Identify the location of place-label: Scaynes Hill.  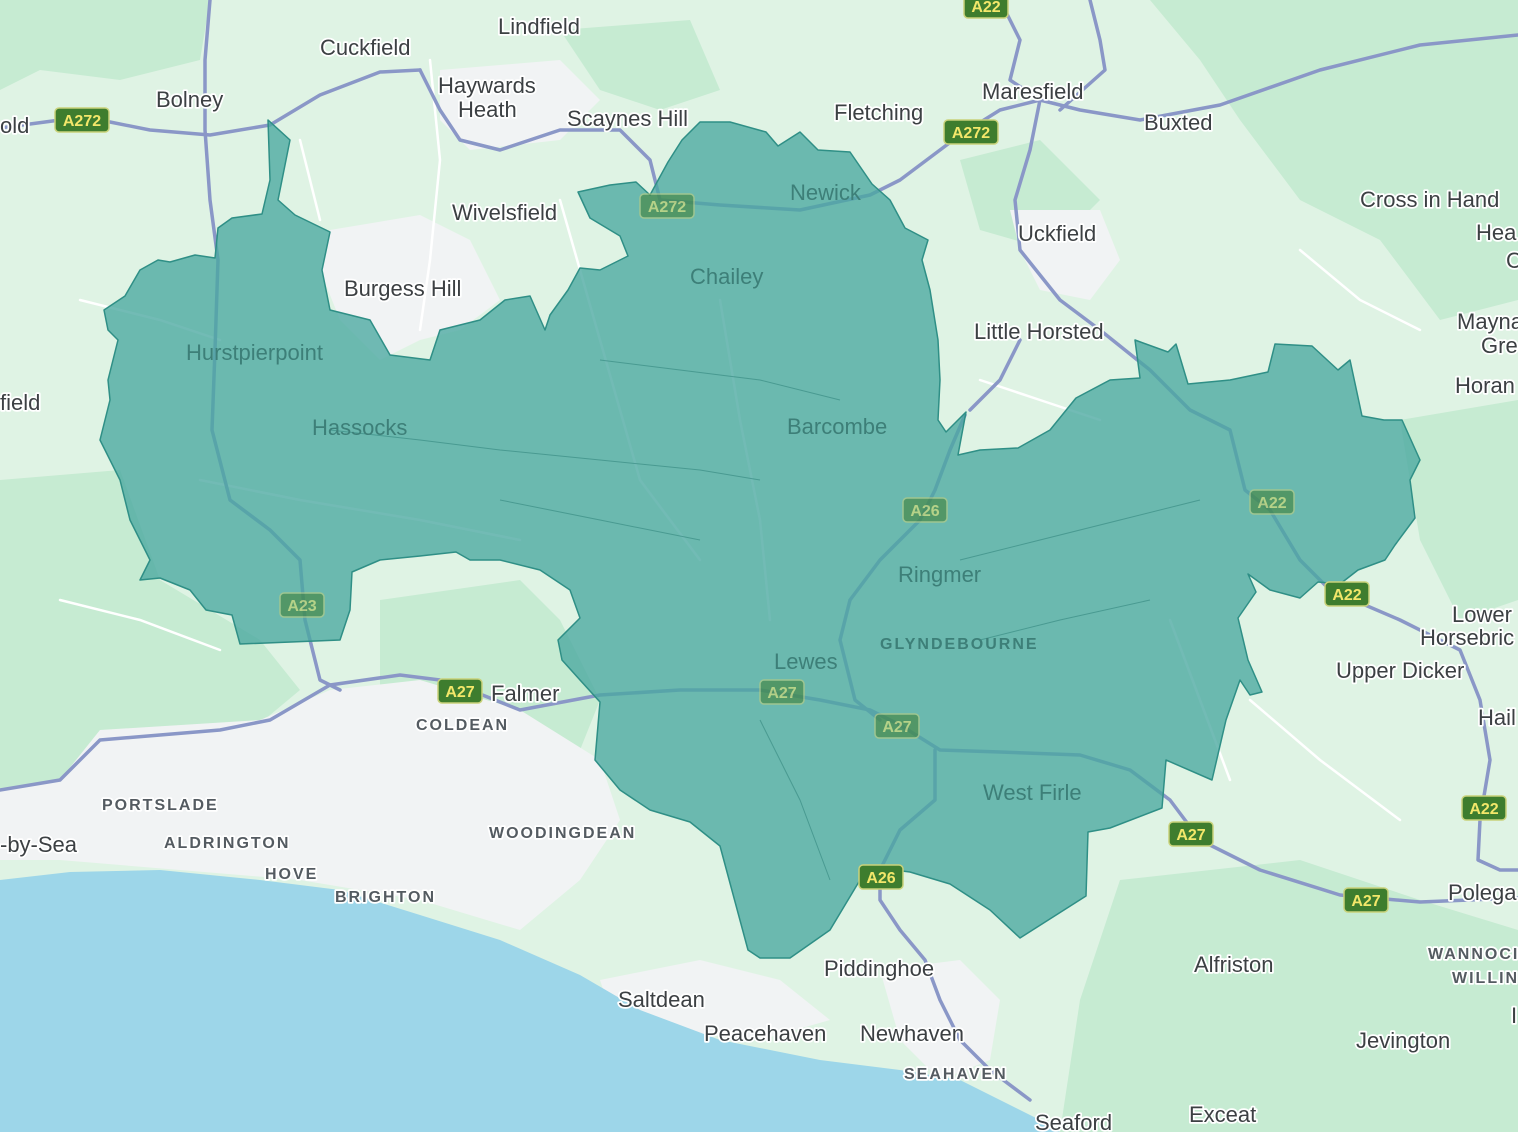
(627, 118).